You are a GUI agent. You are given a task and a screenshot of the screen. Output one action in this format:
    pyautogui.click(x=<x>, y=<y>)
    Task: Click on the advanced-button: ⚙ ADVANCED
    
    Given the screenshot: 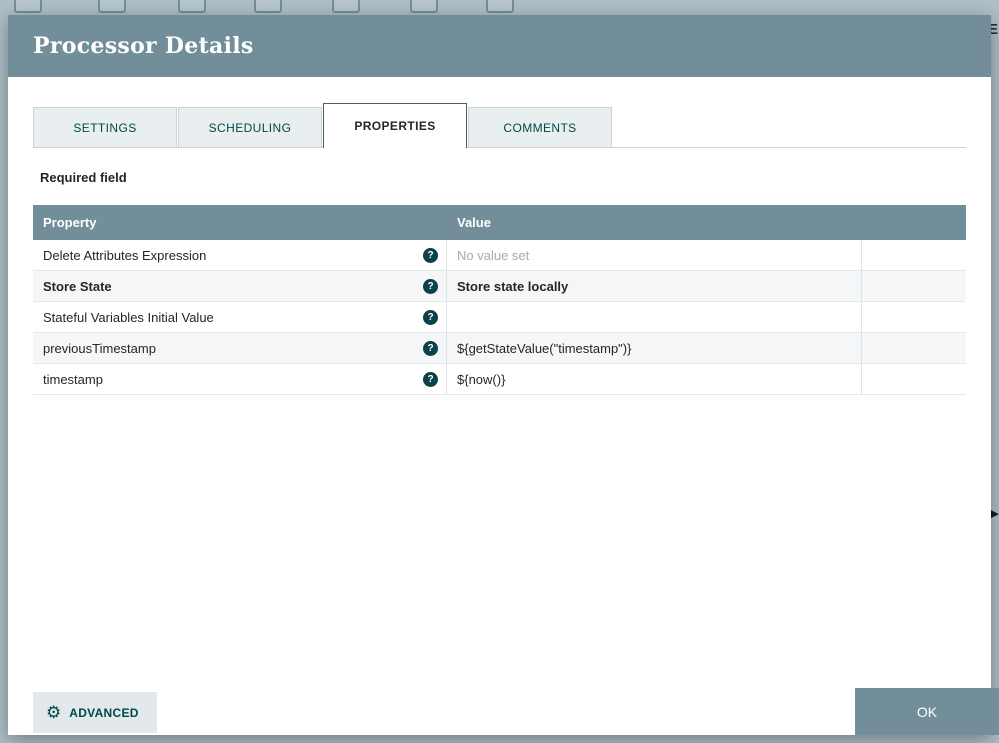 What is the action you would take?
    pyautogui.click(x=95, y=712)
    